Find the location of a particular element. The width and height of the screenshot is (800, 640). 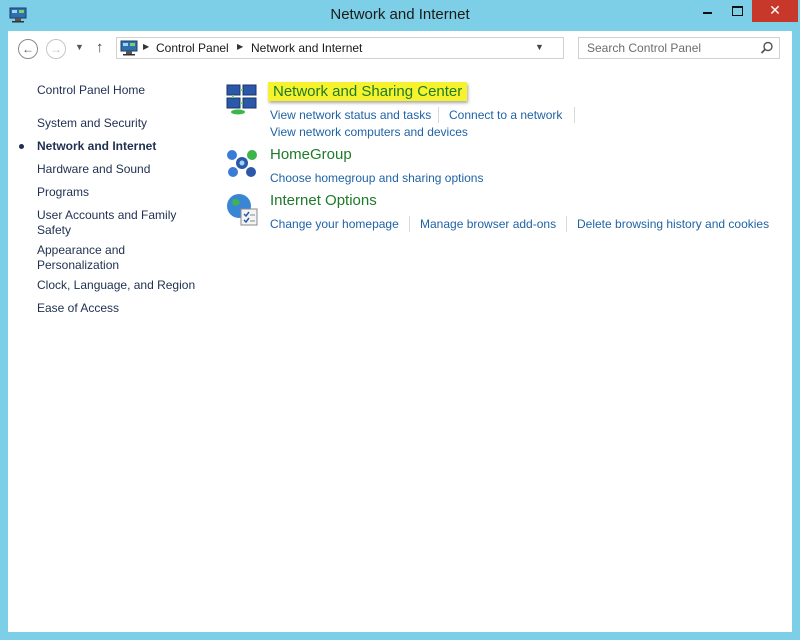

category-internet-options: Internet Options is located at coordinates (323, 200).